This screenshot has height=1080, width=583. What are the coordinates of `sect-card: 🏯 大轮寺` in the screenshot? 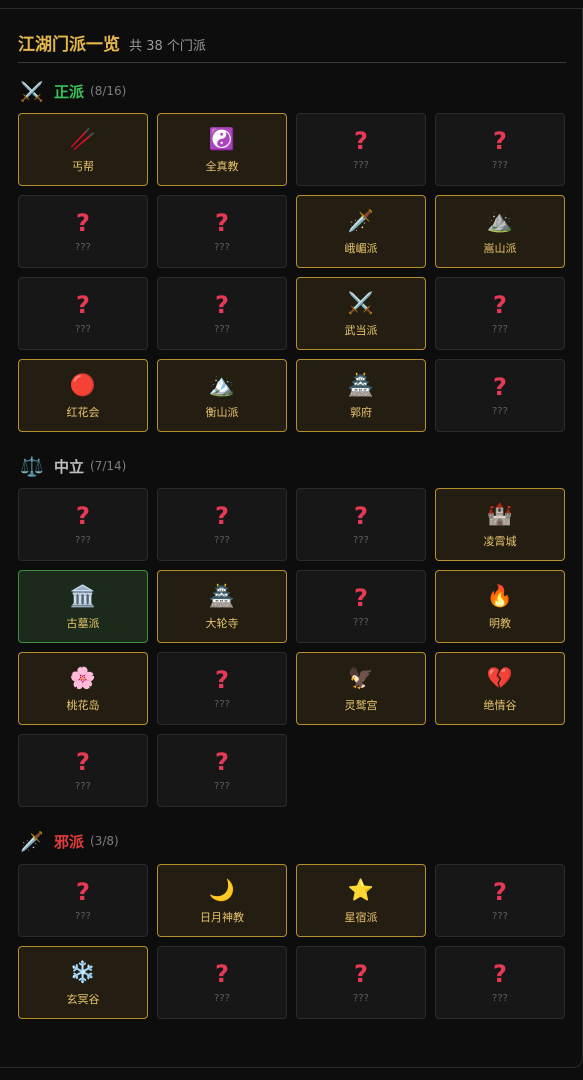 It's located at (222, 606).